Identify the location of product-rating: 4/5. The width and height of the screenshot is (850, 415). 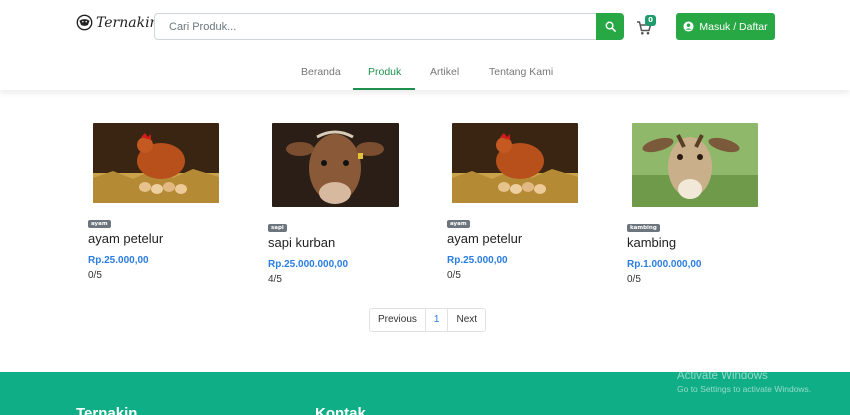
(275, 279).